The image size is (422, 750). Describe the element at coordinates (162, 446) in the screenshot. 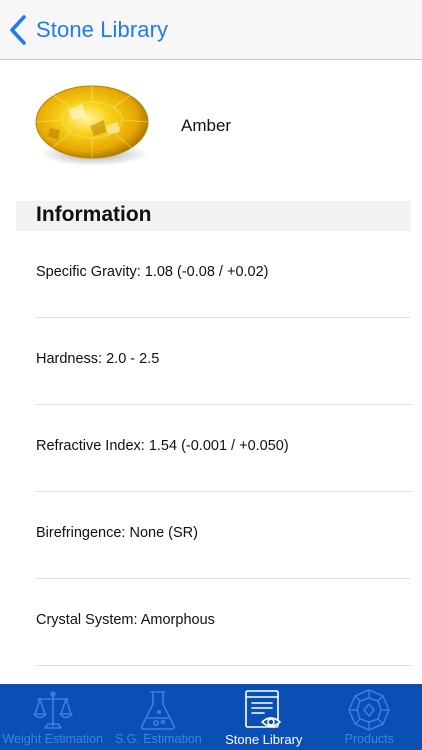

I see `info-row-text: Refractive Index: 1.54 (-0.001 / +0.050)` at that location.